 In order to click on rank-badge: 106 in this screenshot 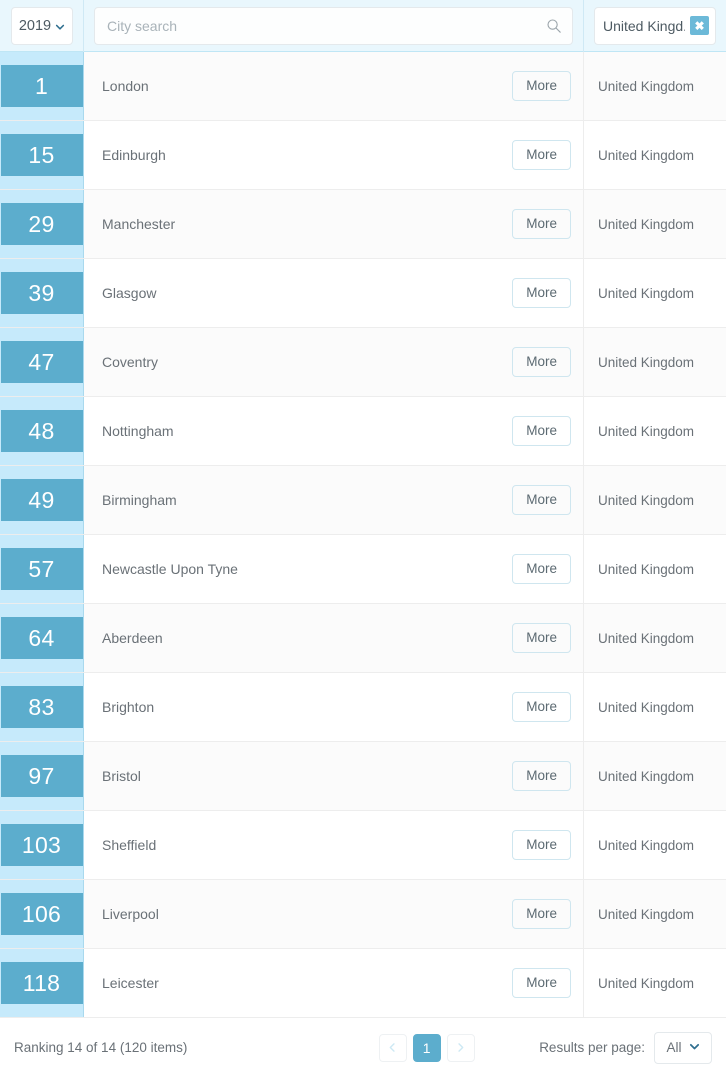, I will do `click(41, 914)`.